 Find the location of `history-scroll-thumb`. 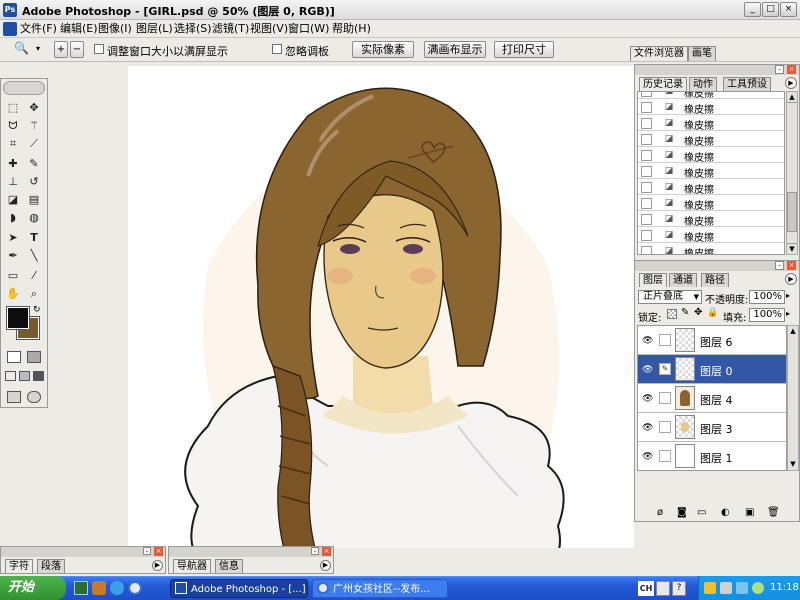

history-scroll-thumb is located at coordinates (792, 212).